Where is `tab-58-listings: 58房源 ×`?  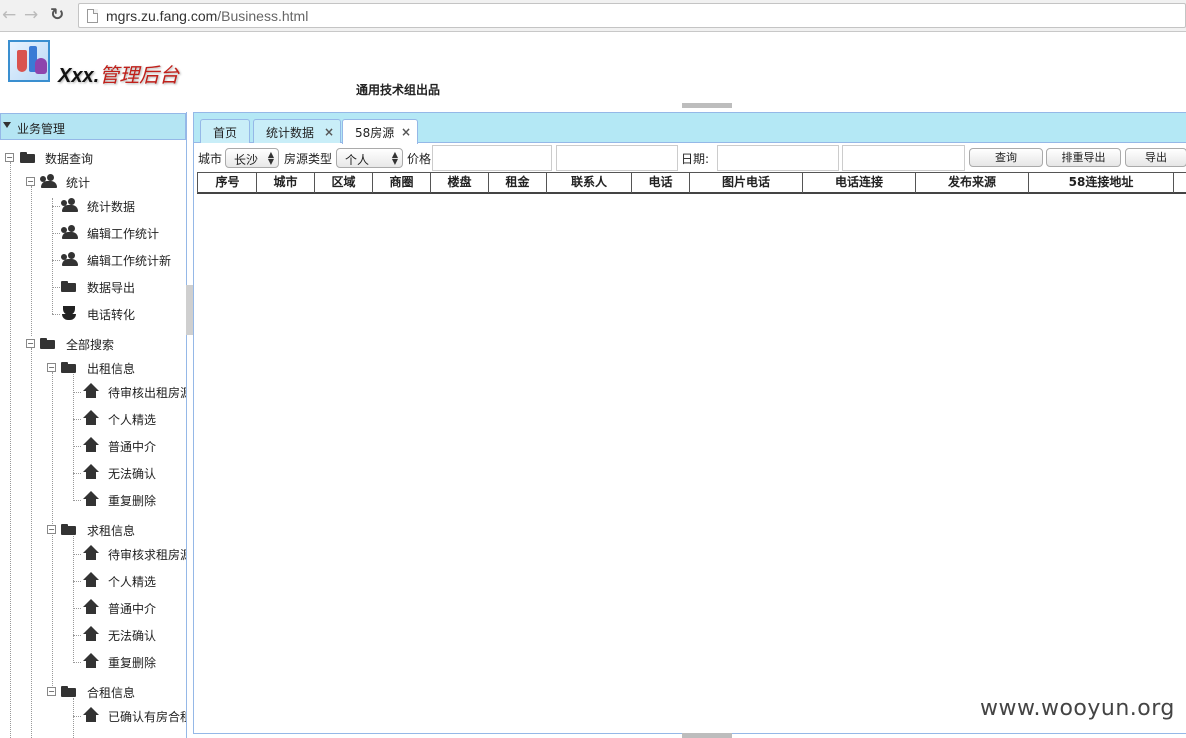 tab-58-listings: 58房源 × is located at coordinates (380, 131).